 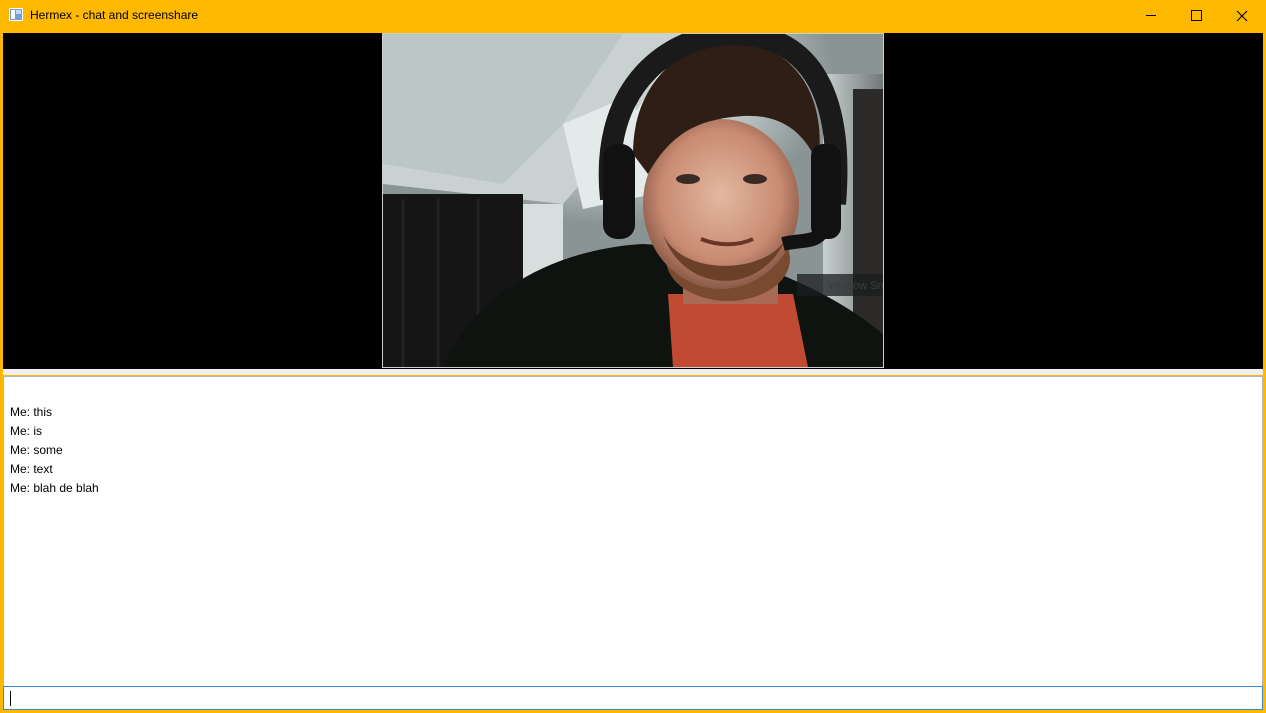 I want to click on minimize-button, so click(x=1151, y=15).